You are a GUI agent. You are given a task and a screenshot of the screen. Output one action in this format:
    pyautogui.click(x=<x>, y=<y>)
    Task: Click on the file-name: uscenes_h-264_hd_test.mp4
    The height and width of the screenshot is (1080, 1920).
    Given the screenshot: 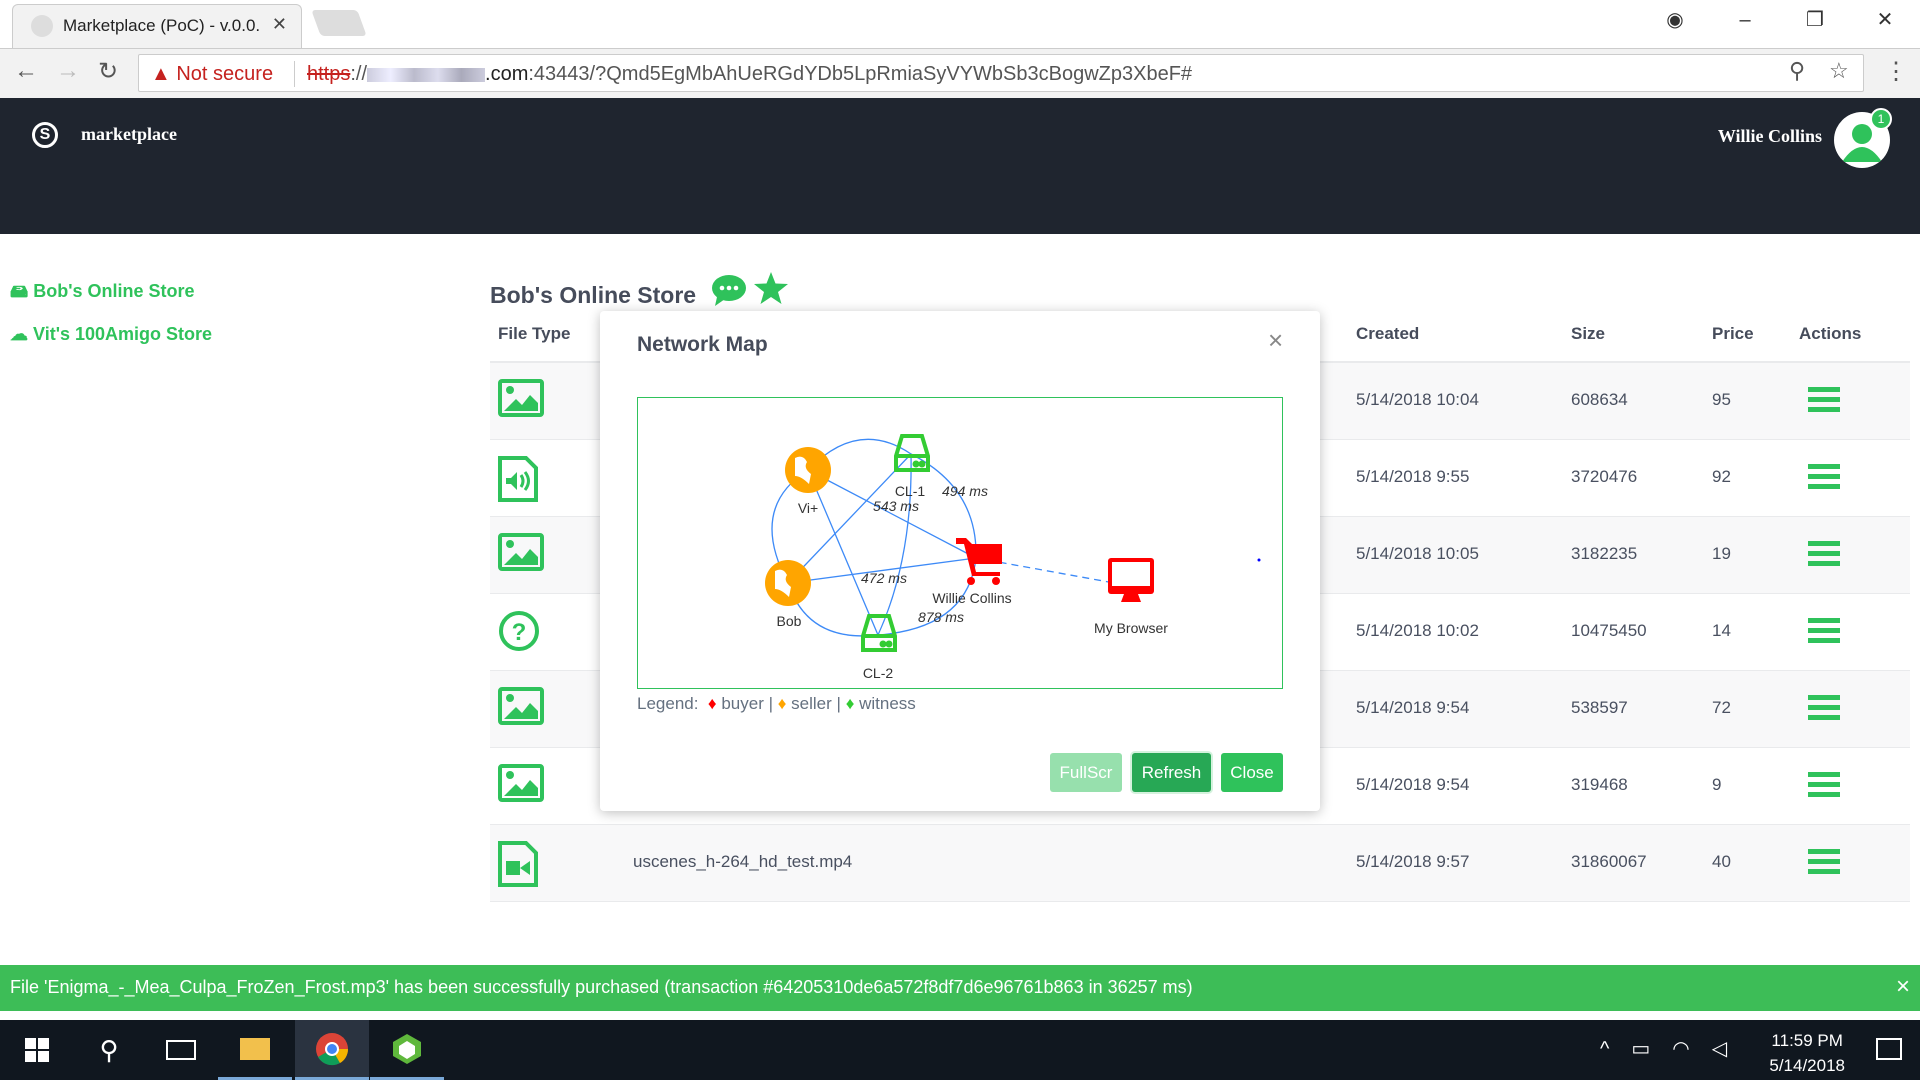 What is the action you would take?
    pyautogui.click(x=742, y=862)
    